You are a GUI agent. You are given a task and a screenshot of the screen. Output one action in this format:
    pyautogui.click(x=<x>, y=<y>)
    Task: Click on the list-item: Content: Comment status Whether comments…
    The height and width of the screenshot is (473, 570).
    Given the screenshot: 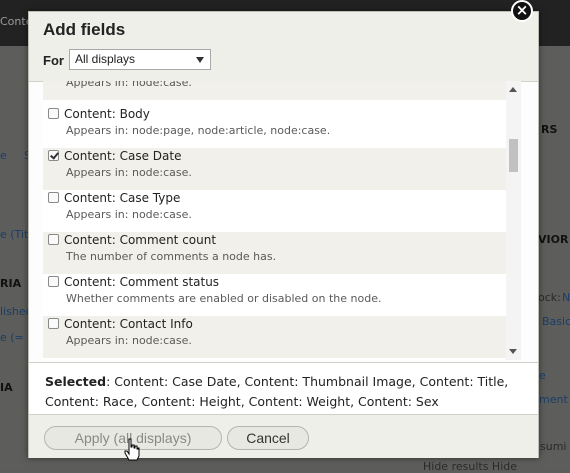 What is the action you would take?
    pyautogui.click(x=274, y=295)
    